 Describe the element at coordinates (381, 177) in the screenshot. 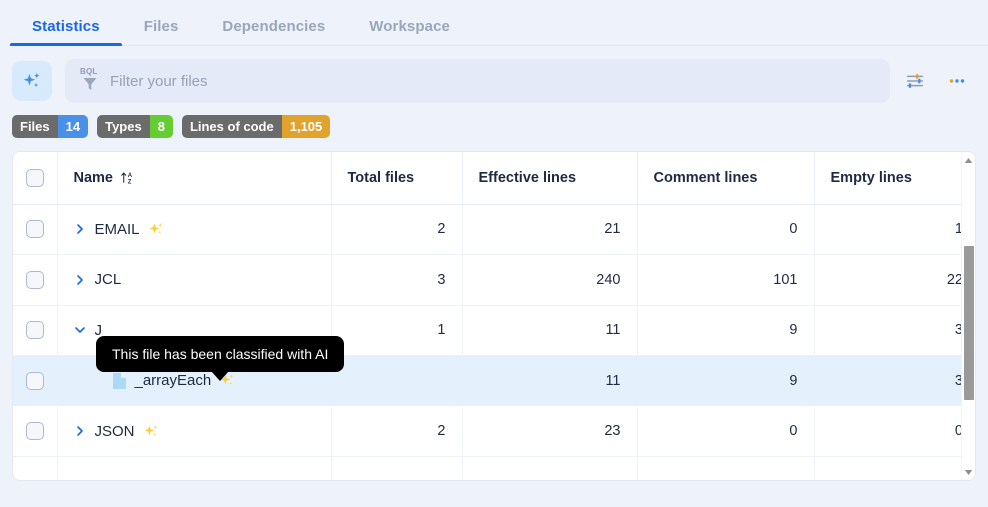

I see `column-header-total-files-label: Total files` at that location.